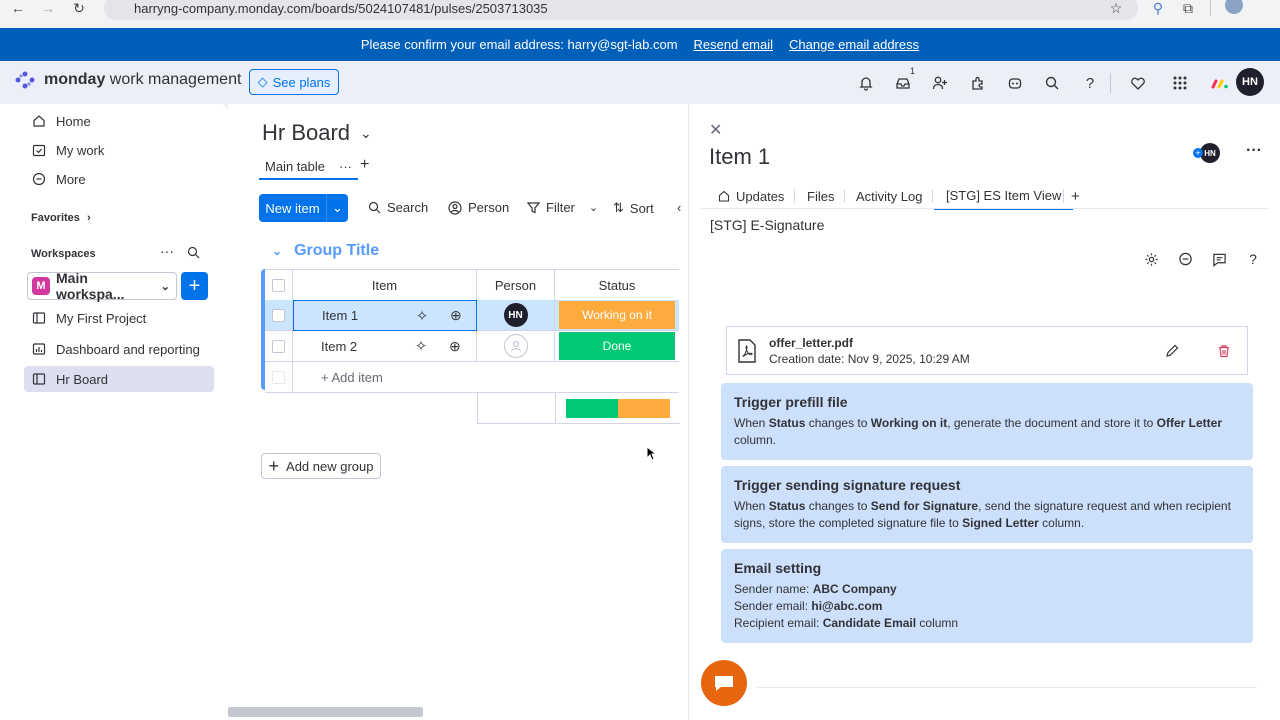 This screenshot has height=720, width=1280. What do you see at coordinates (1004, 196) in the screenshot?
I see `tab-es-item-view: [STG] ES Item View` at bounding box center [1004, 196].